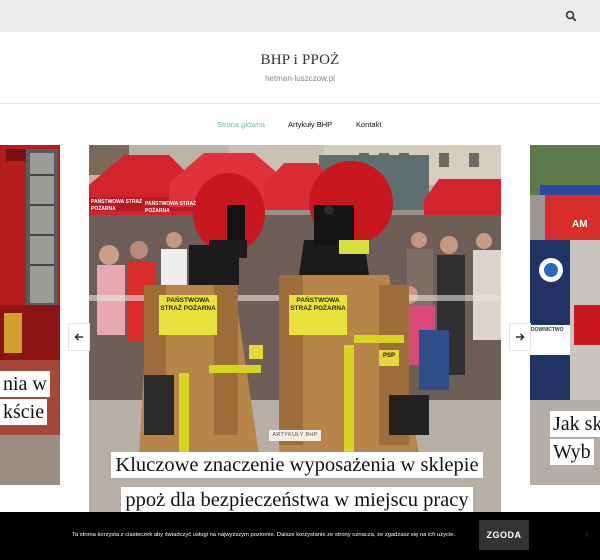 The image size is (600, 560). I want to click on site-title: BHP i PPOŻ, so click(300, 60).